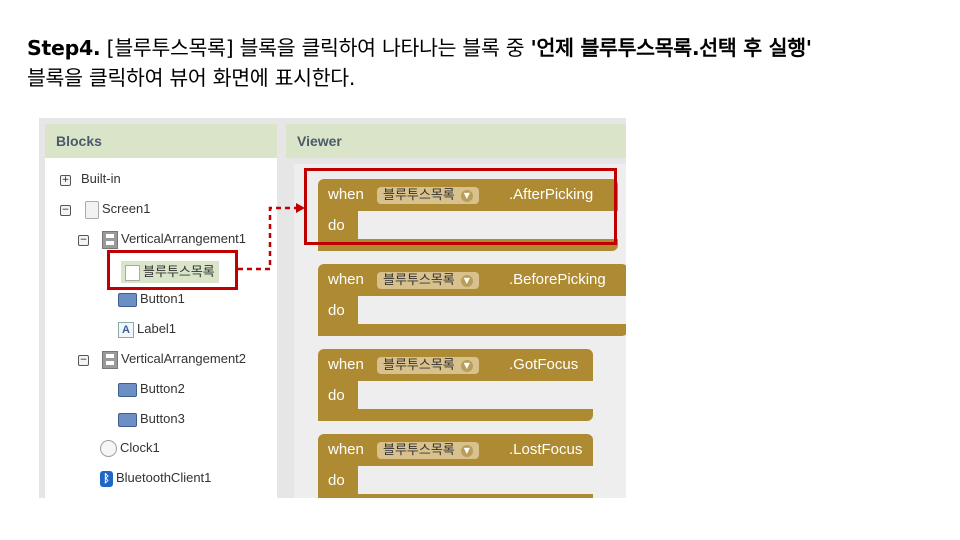  What do you see at coordinates (184, 358) in the screenshot?
I see `tree-label: VerticalArrangement2` at bounding box center [184, 358].